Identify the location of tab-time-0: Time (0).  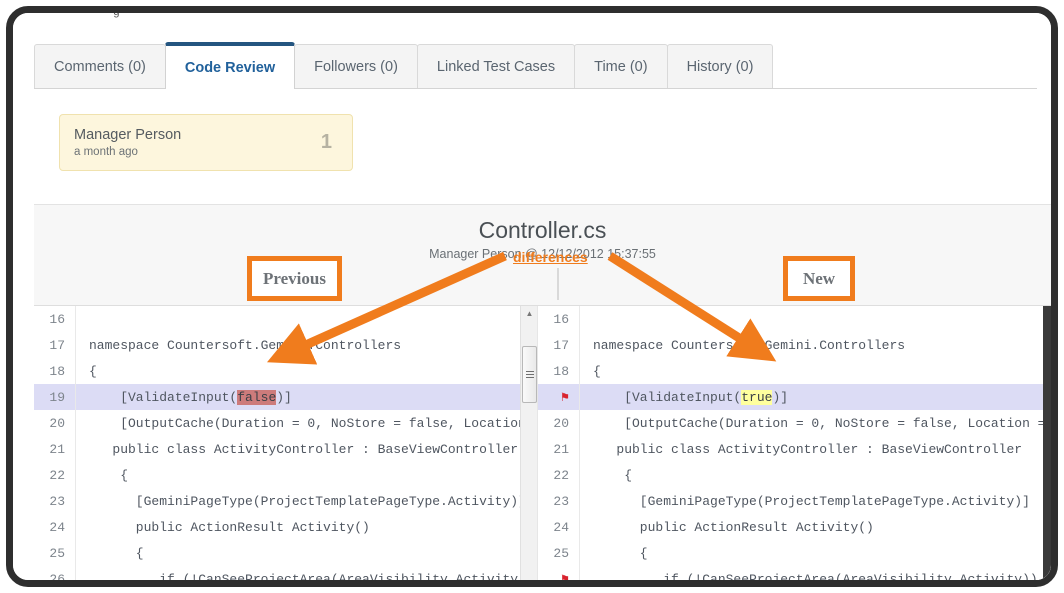
(621, 66).